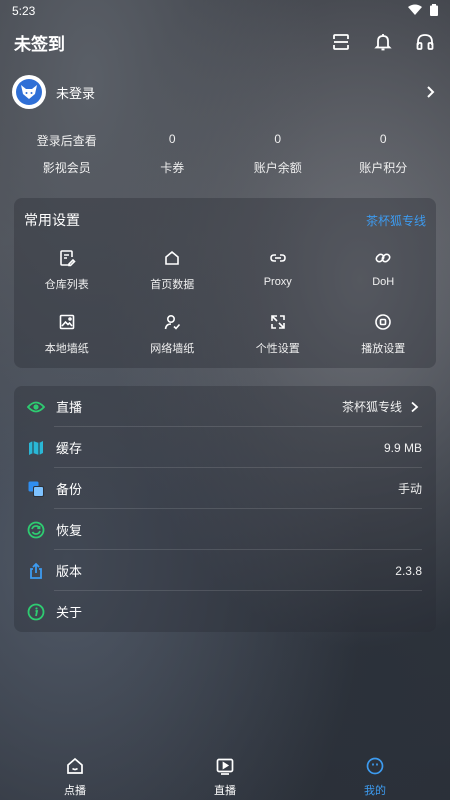  Describe the element at coordinates (224, 488) in the screenshot. I see `list-item-backup: 备份 手动` at that location.